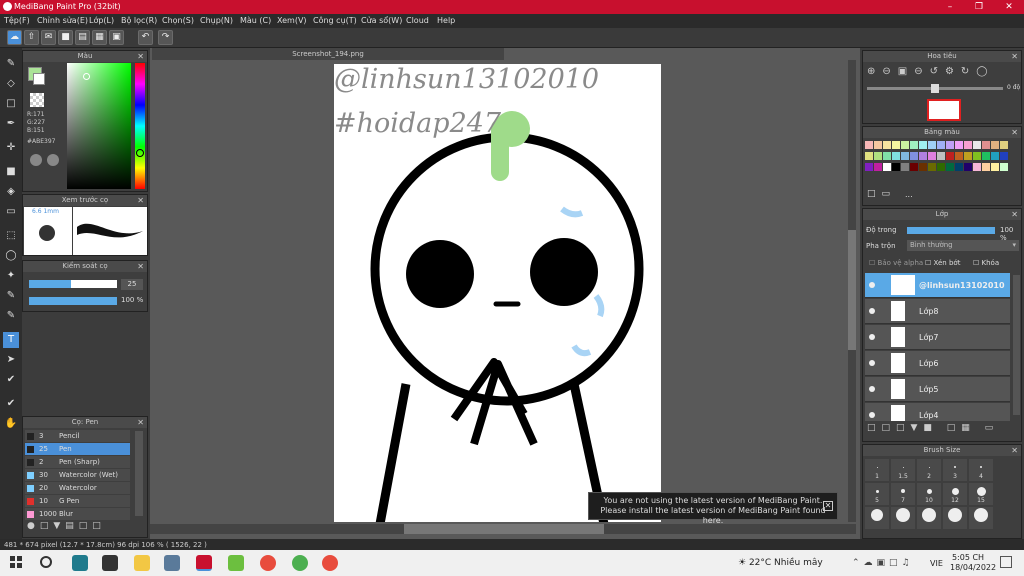 The image size is (1024, 576). I want to click on minimize-icon: –, so click(950, 7).